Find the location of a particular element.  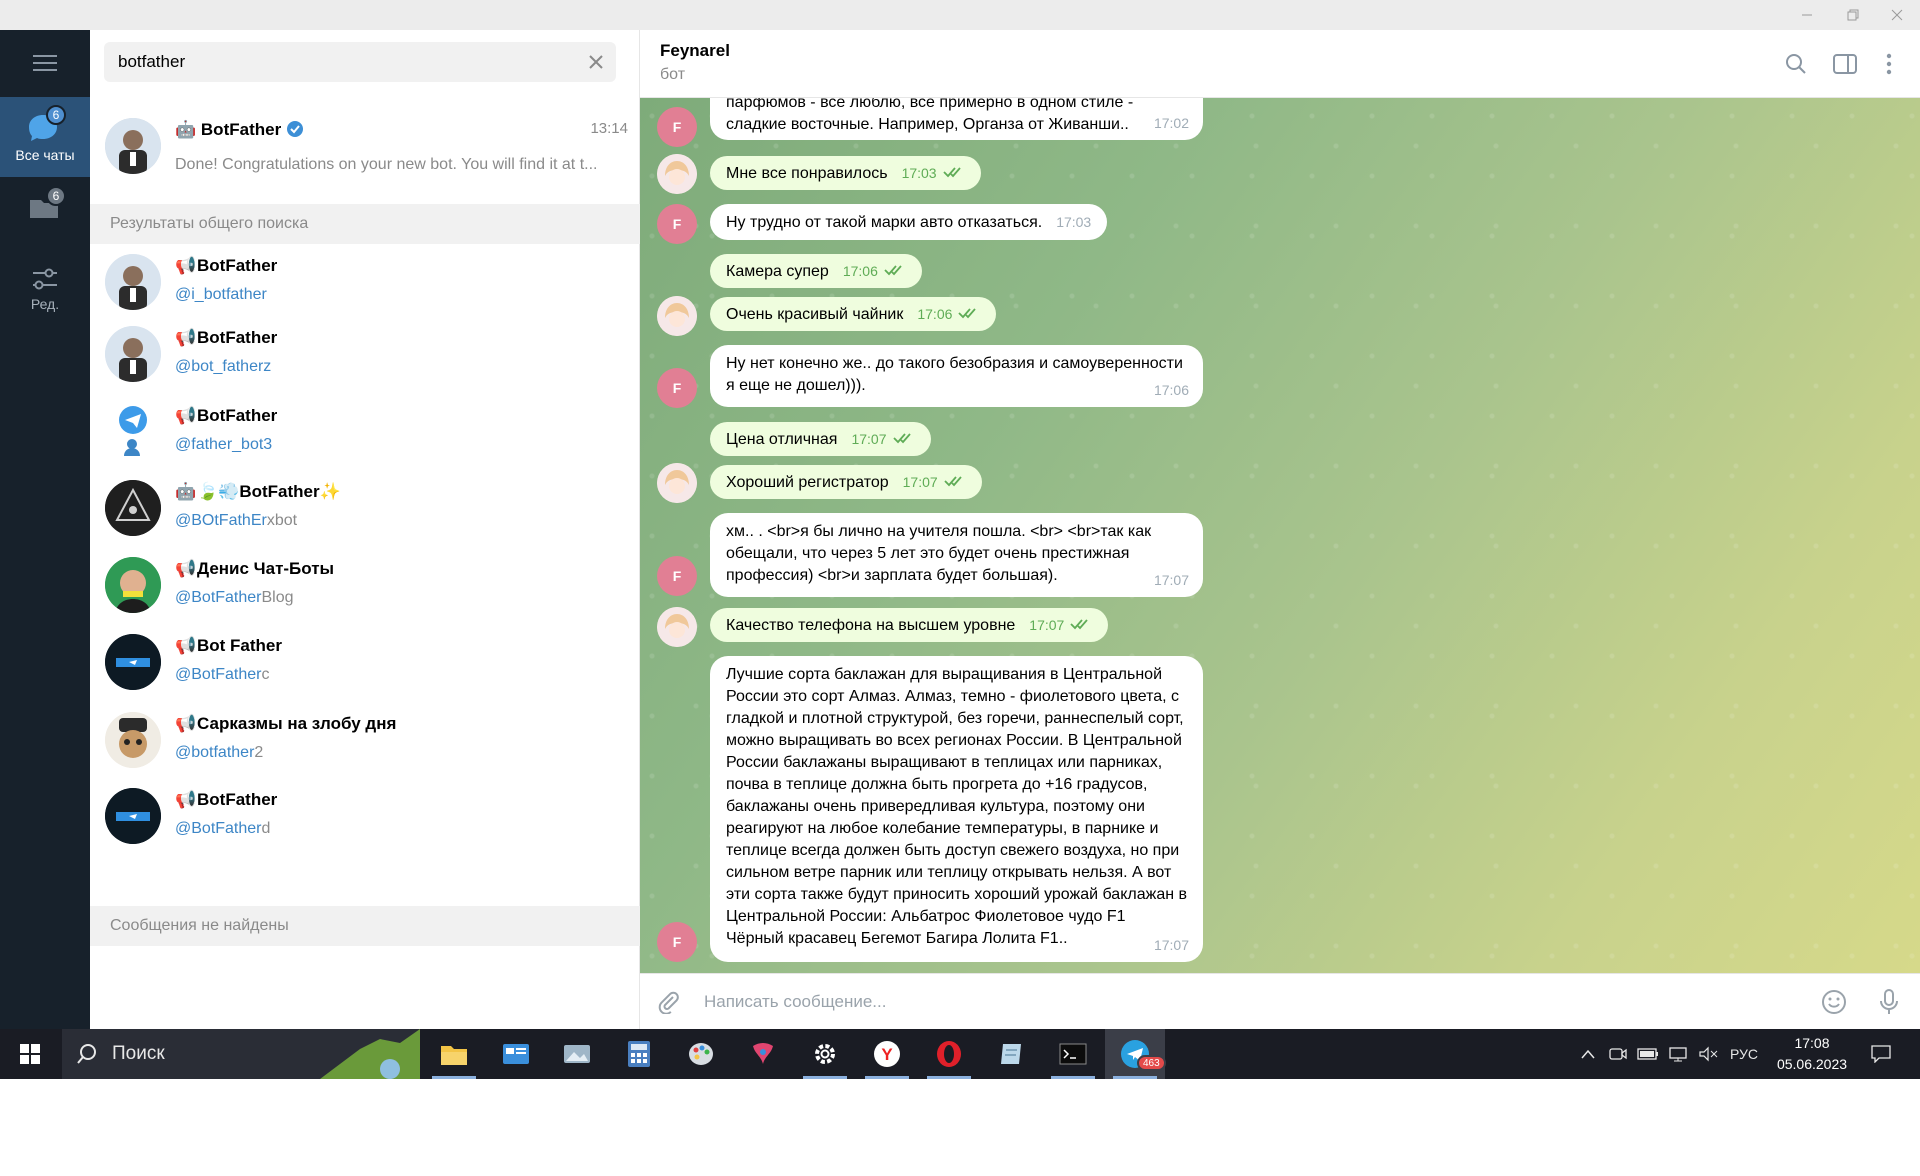

message-outgoing: Хороший регистратор 17:07 is located at coordinates (846, 482).